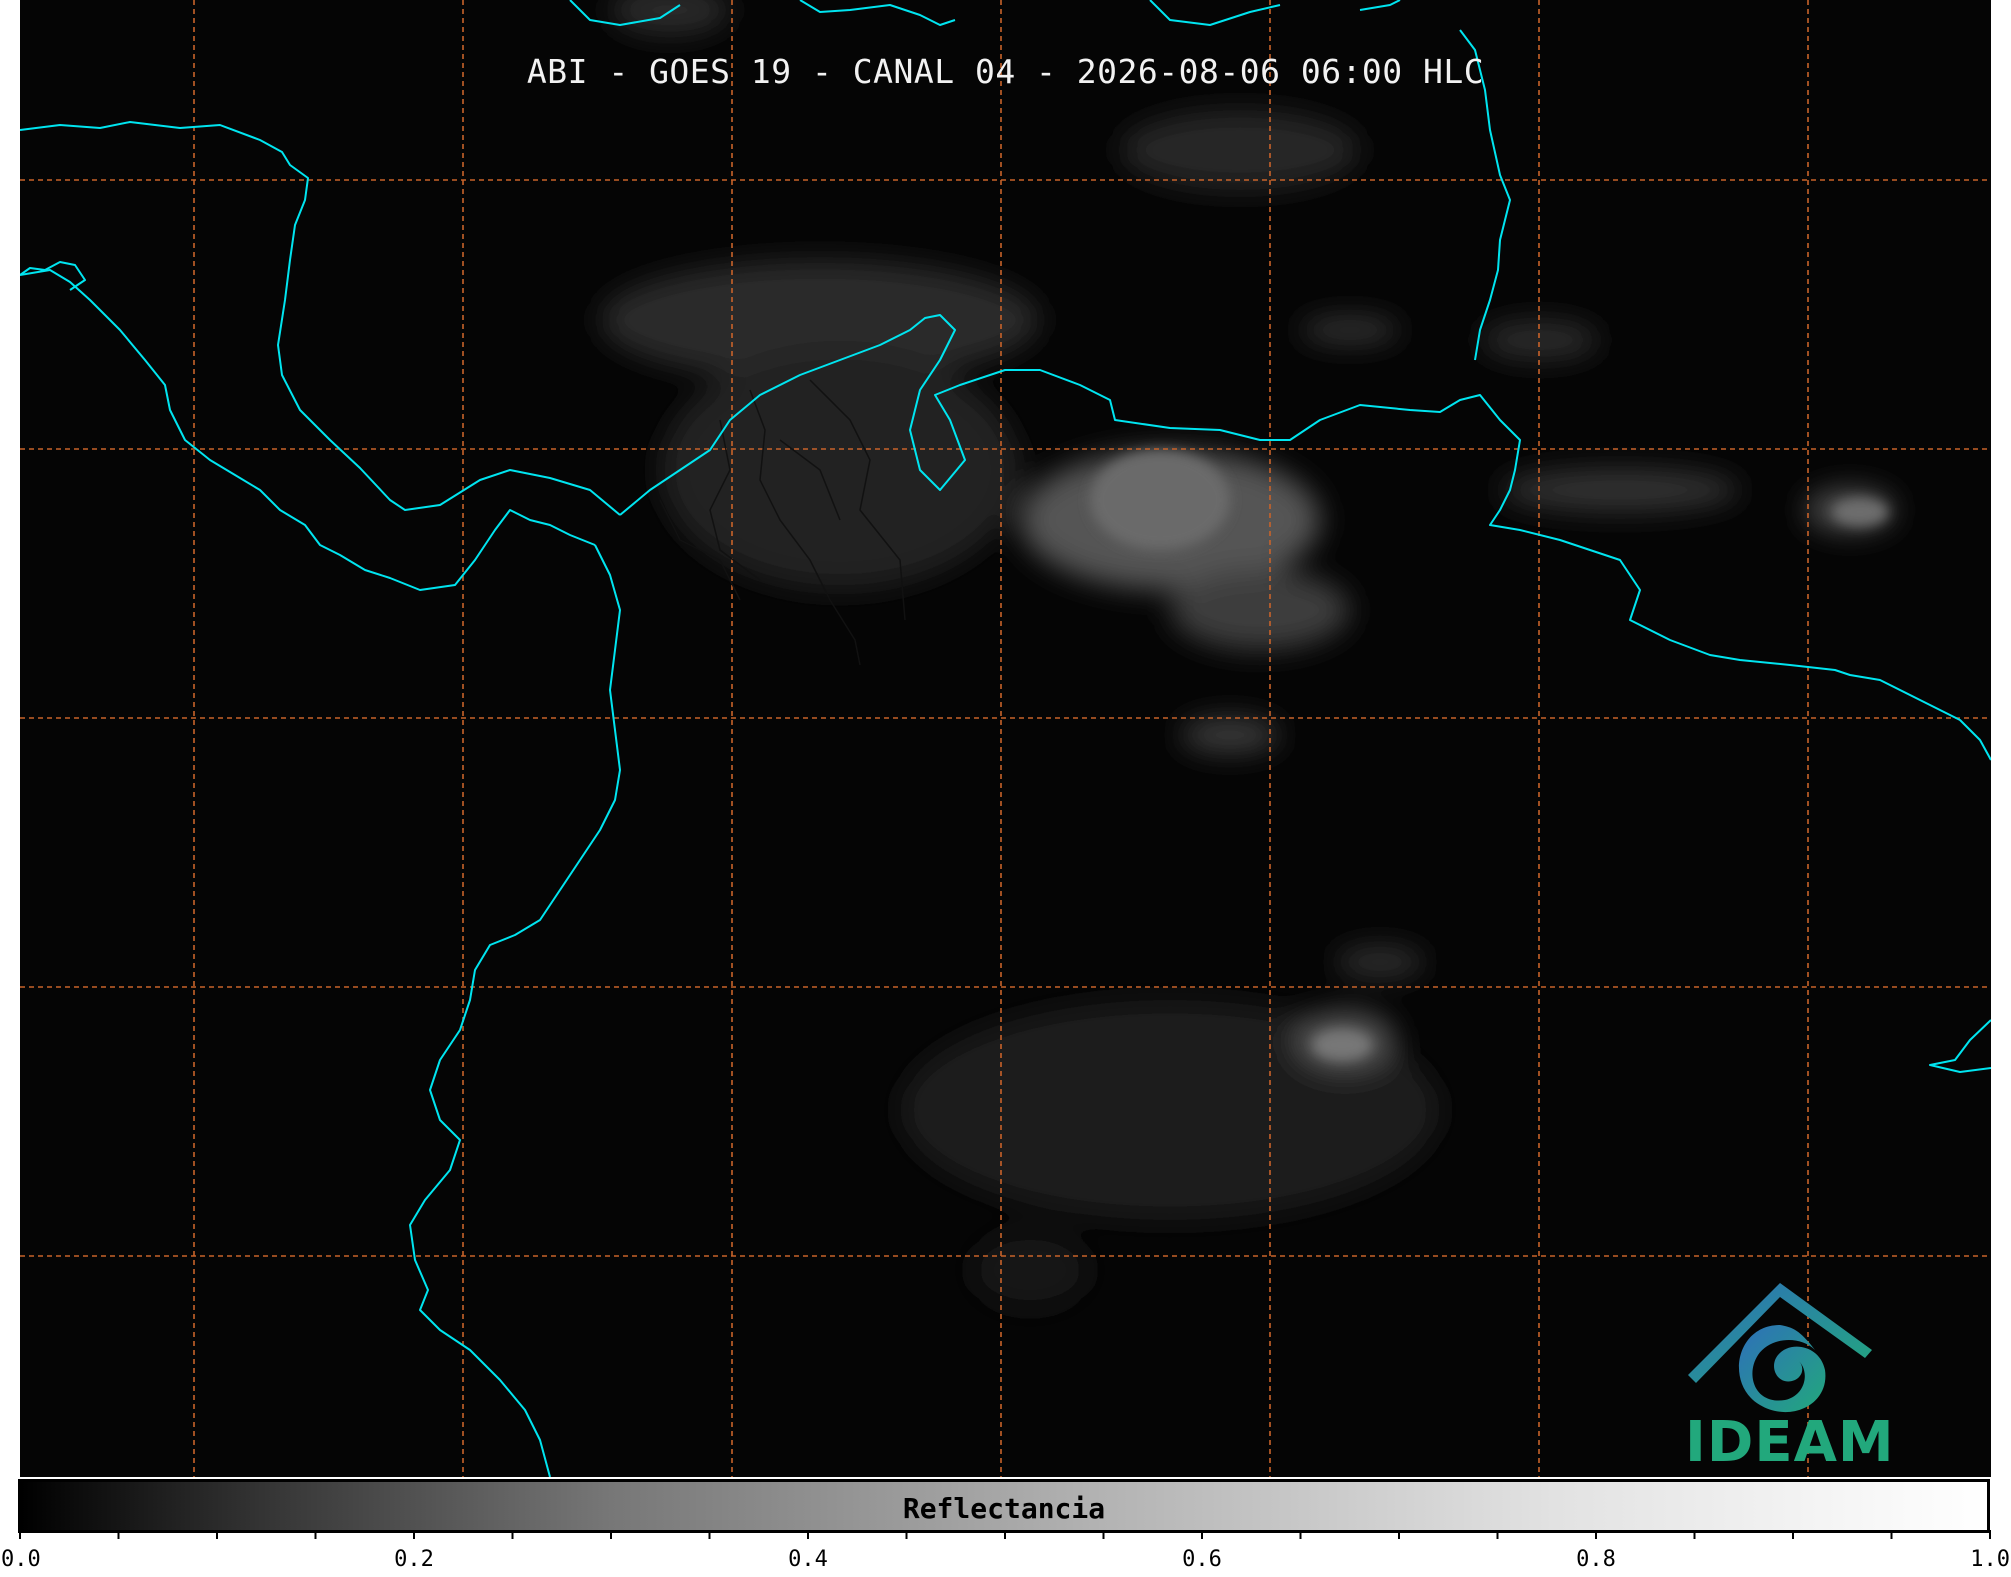 This screenshot has height=1577, width=2011. I want to click on colorbar-axis: 0.0 0.2 0.4 0.6 0.8 1.0, so click(1005, 1551).